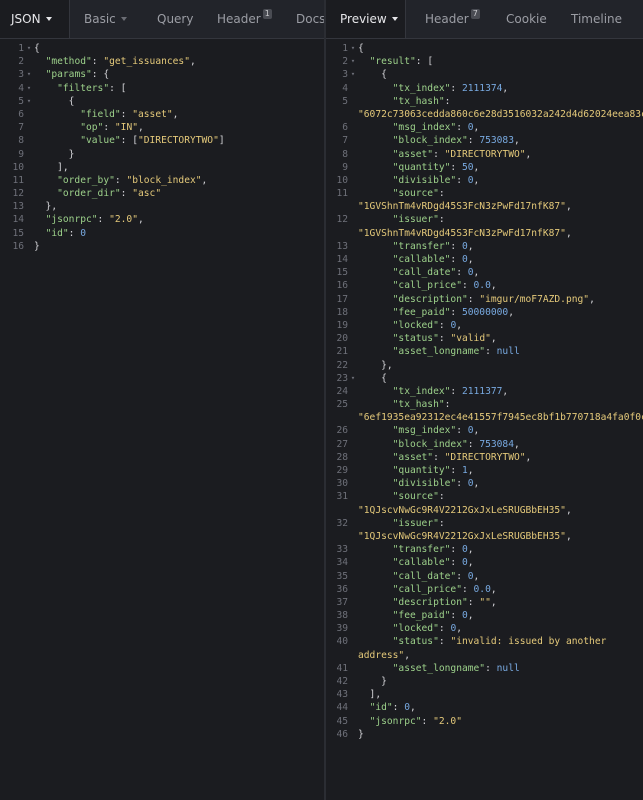  What do you see at coordinates (345, 154) in the screenshot?
I see `line-number: 8` at bounding box center [345, 154].